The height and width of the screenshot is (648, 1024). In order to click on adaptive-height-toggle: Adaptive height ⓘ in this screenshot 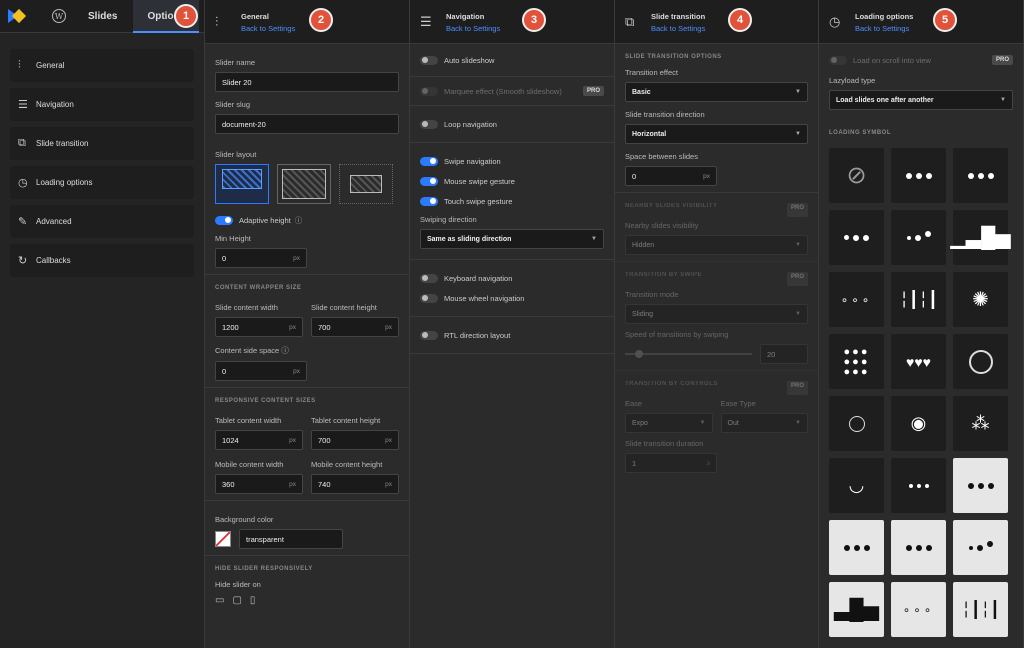, I will do `click(307, 220)`.